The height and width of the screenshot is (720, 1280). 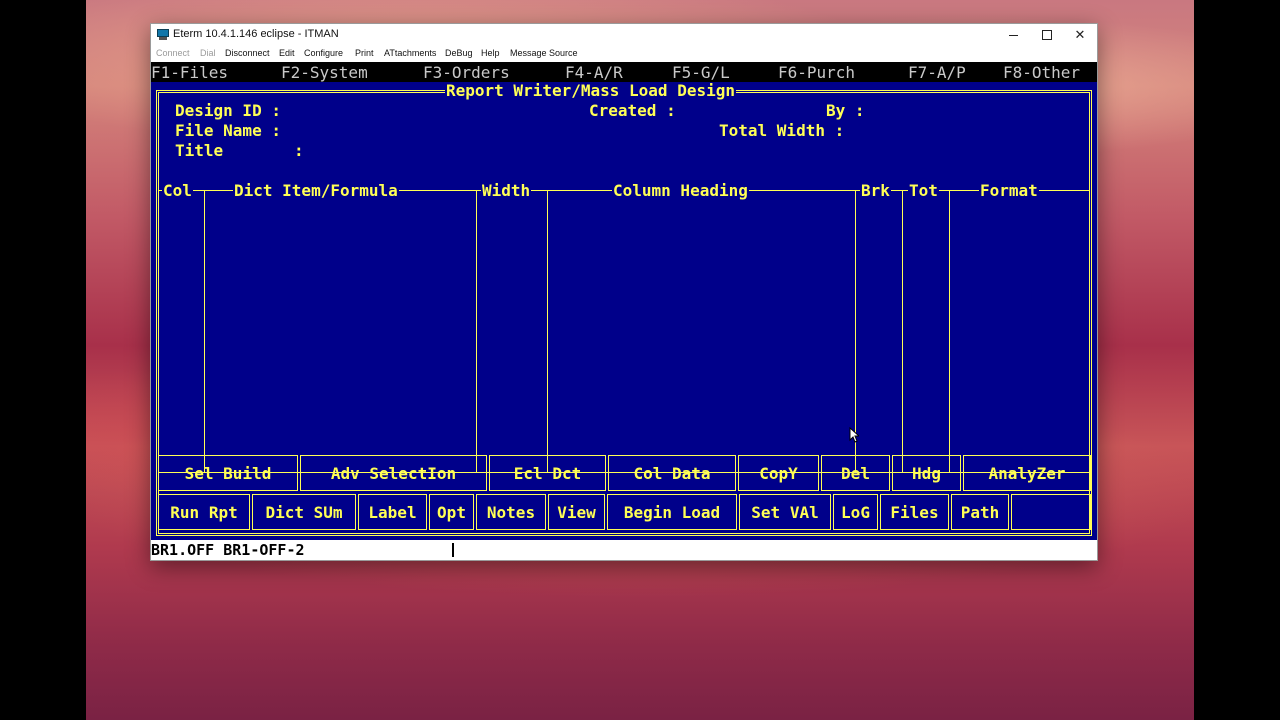 I want to click on screen-title: Report Writer/Mass Load Design, so click(x=590, y=90).